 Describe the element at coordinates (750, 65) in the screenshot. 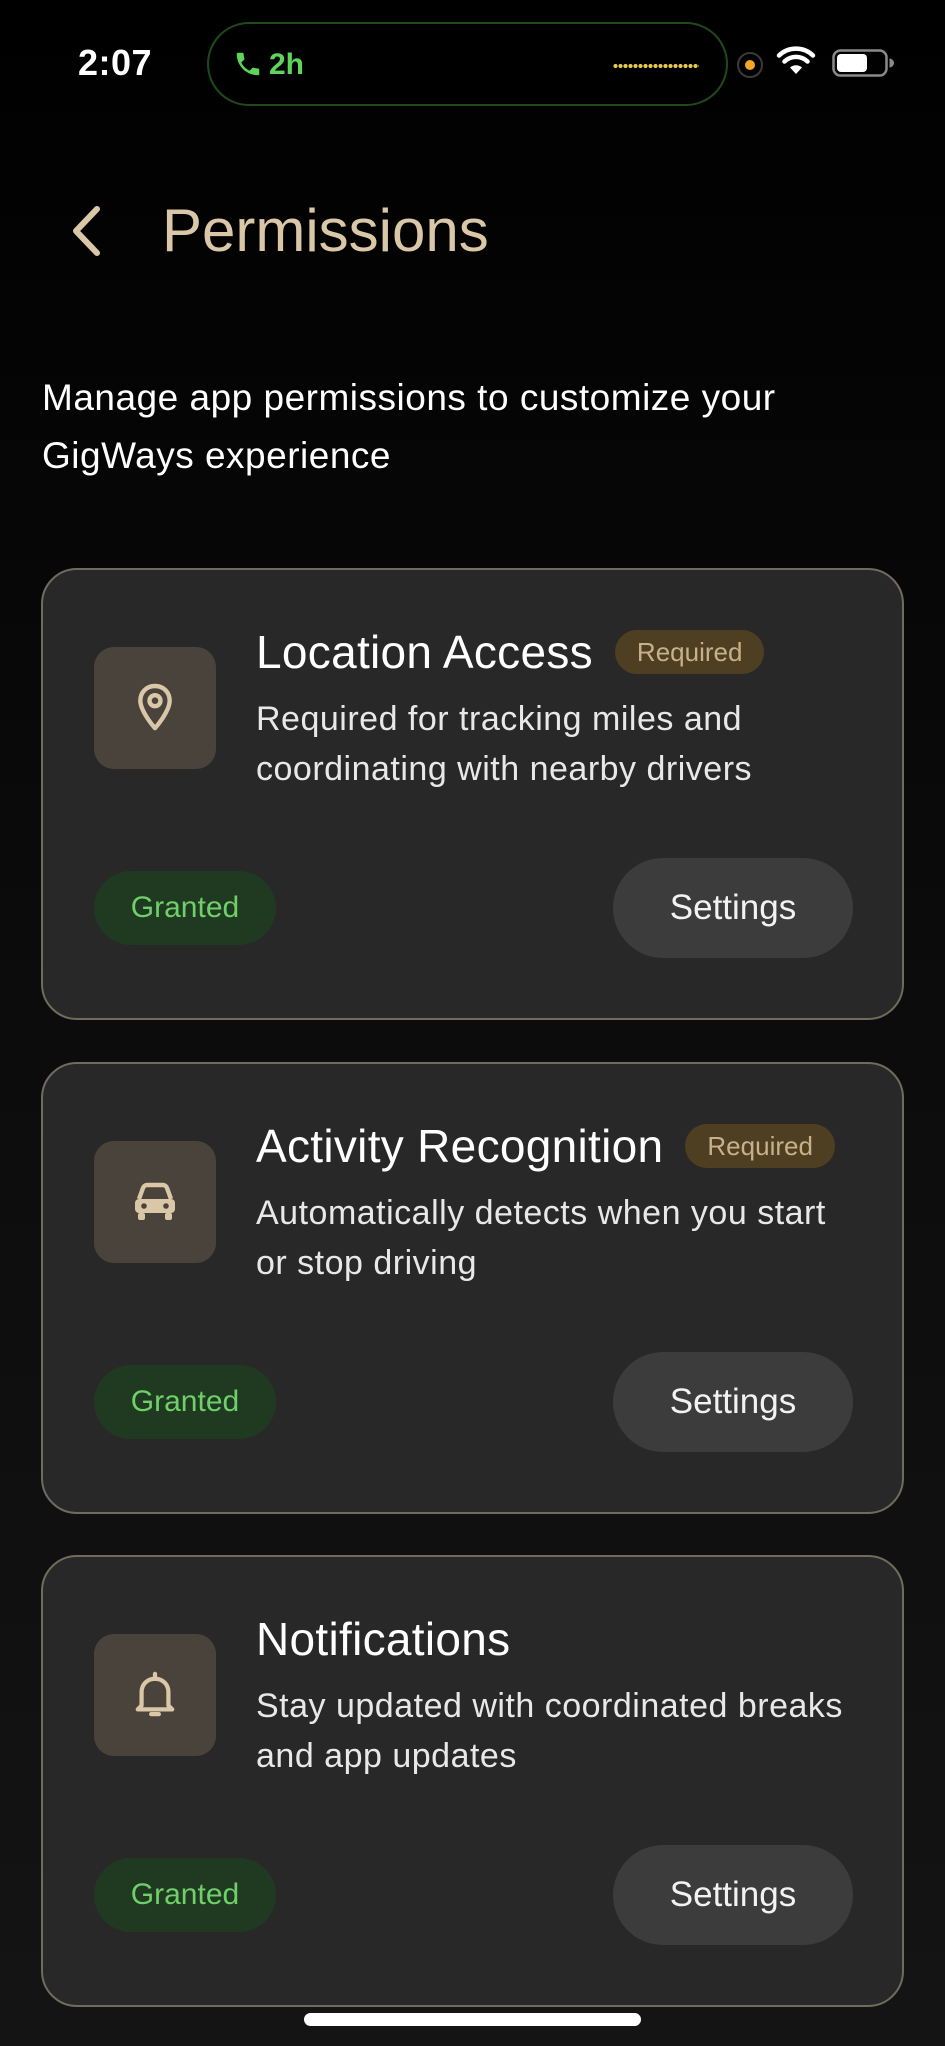

I see `privacy-indicator-icon` at that location.